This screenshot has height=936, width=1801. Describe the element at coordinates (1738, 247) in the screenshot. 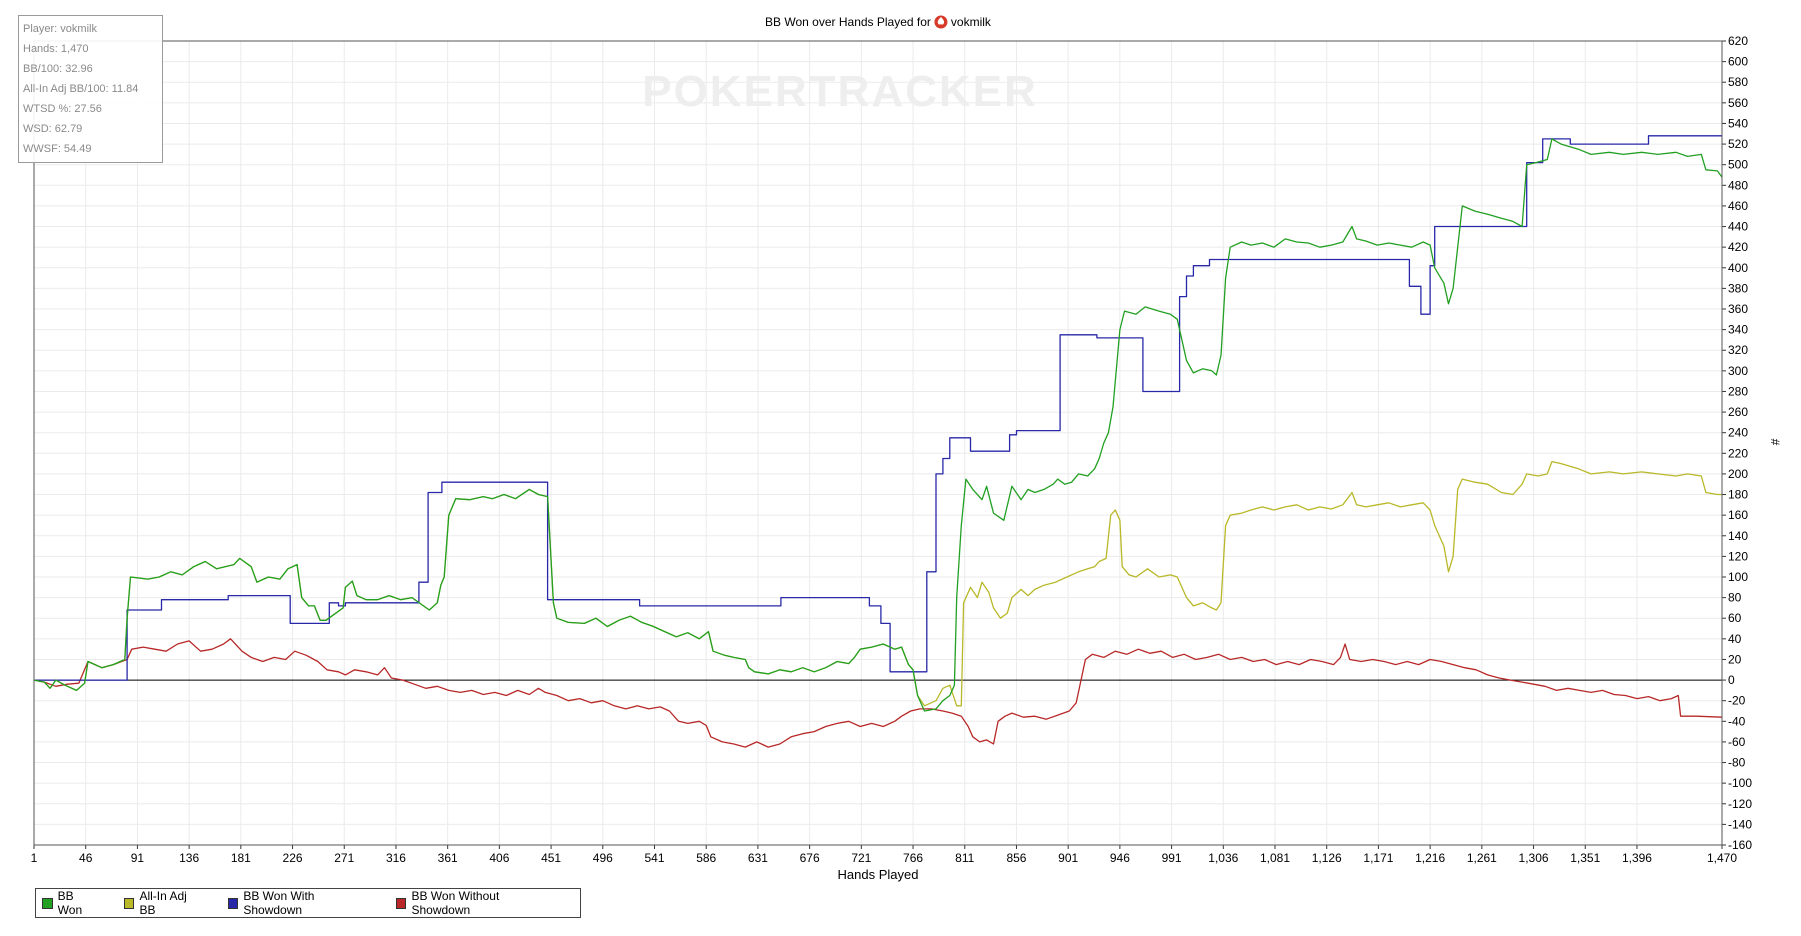

I see `y-tick-label: 420` at that location.